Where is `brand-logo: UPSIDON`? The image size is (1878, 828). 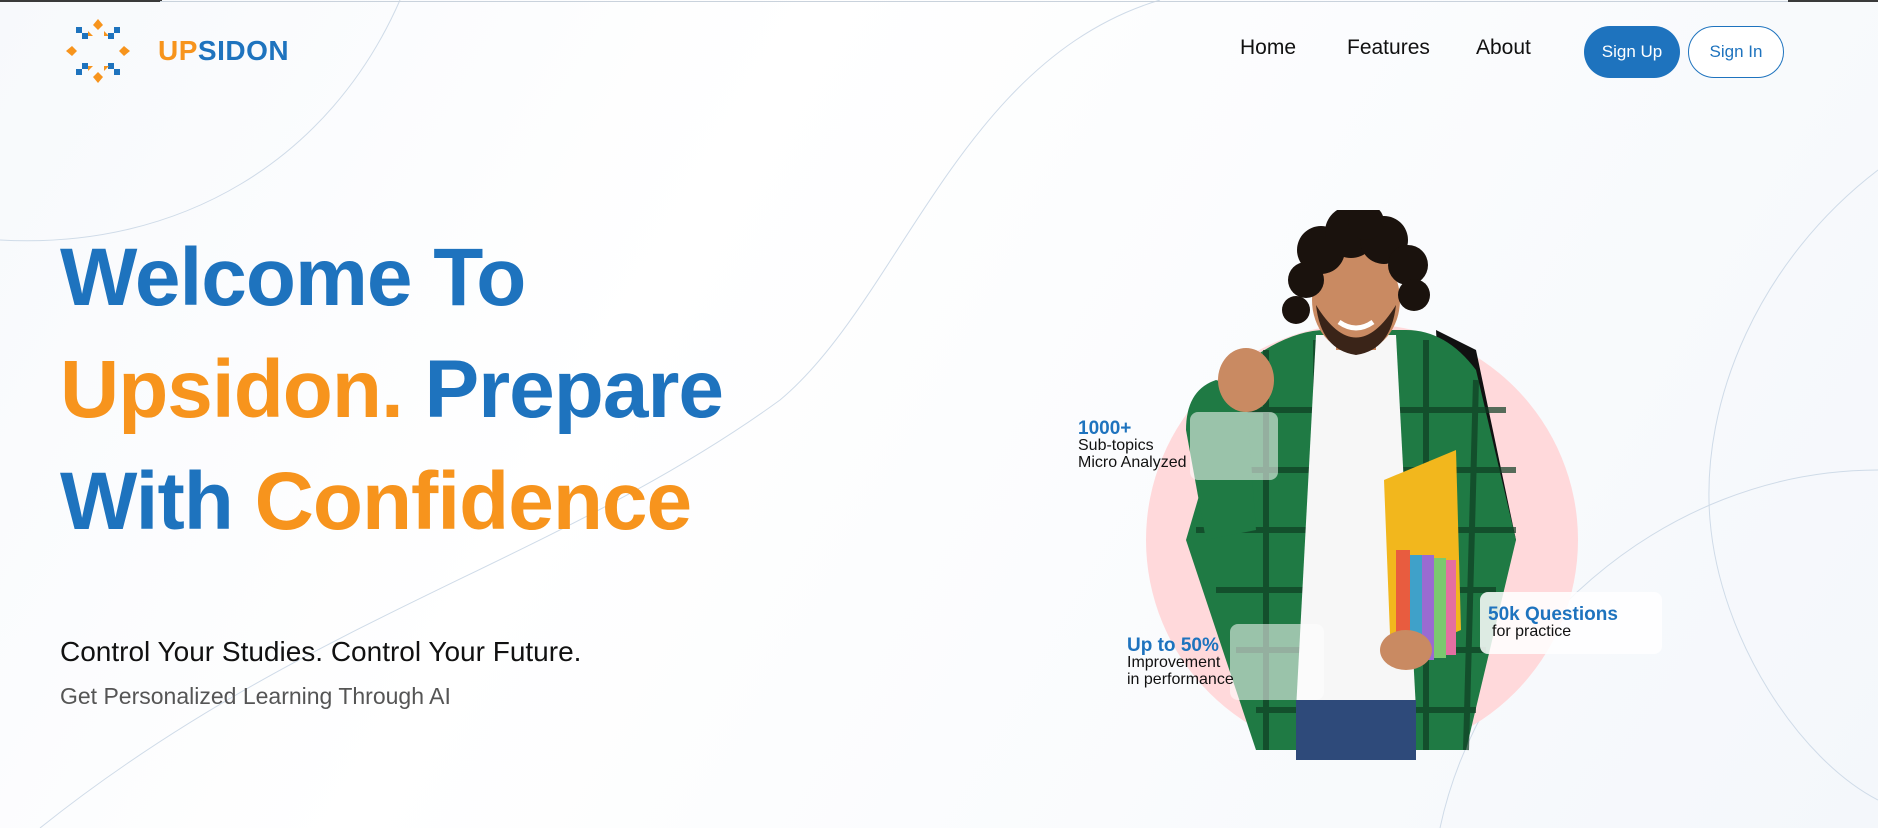 brand-logo: UPSIDON is located at coordinates (174, 51).